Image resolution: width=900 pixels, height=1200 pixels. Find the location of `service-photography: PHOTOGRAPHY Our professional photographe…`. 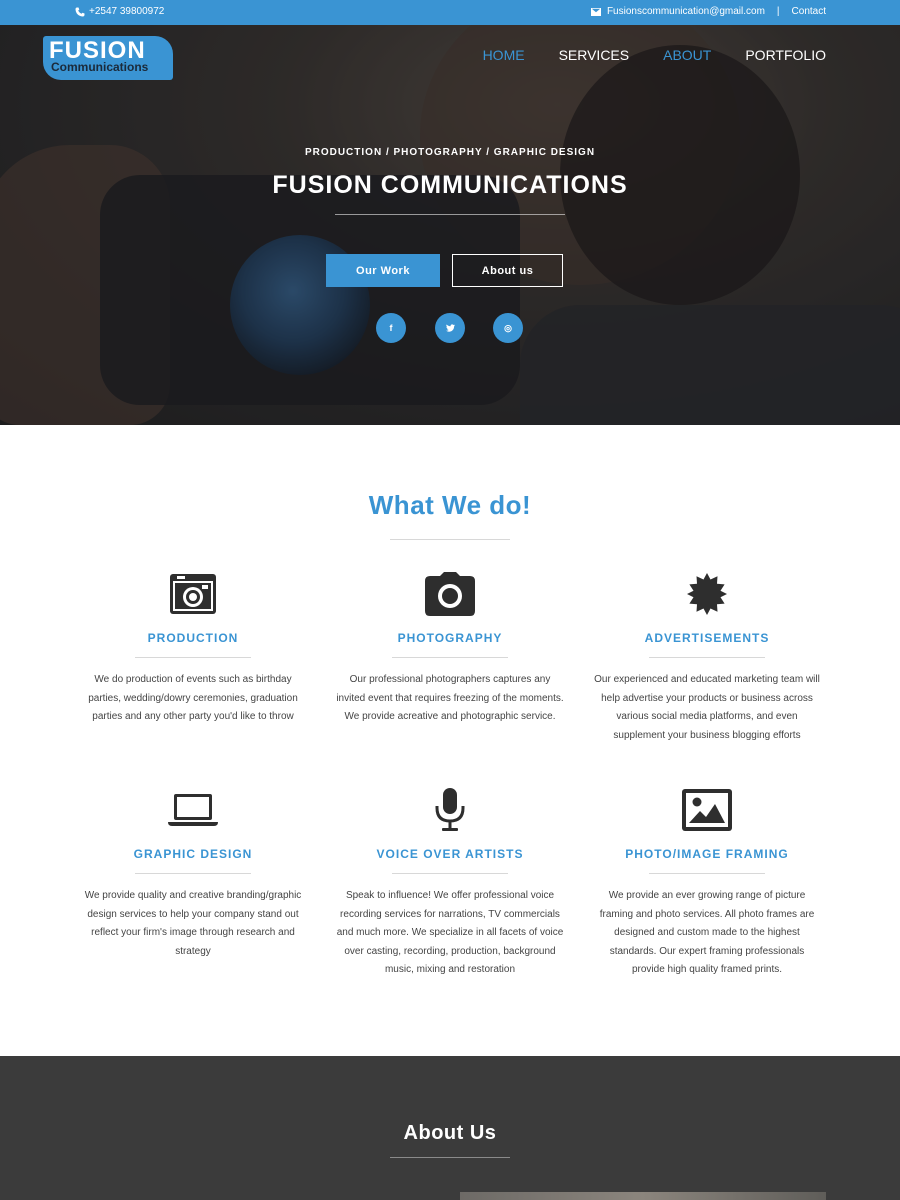

service-photography: PHOTOGRAPHY Our professional photographe… is located at coordinates (450, 648).